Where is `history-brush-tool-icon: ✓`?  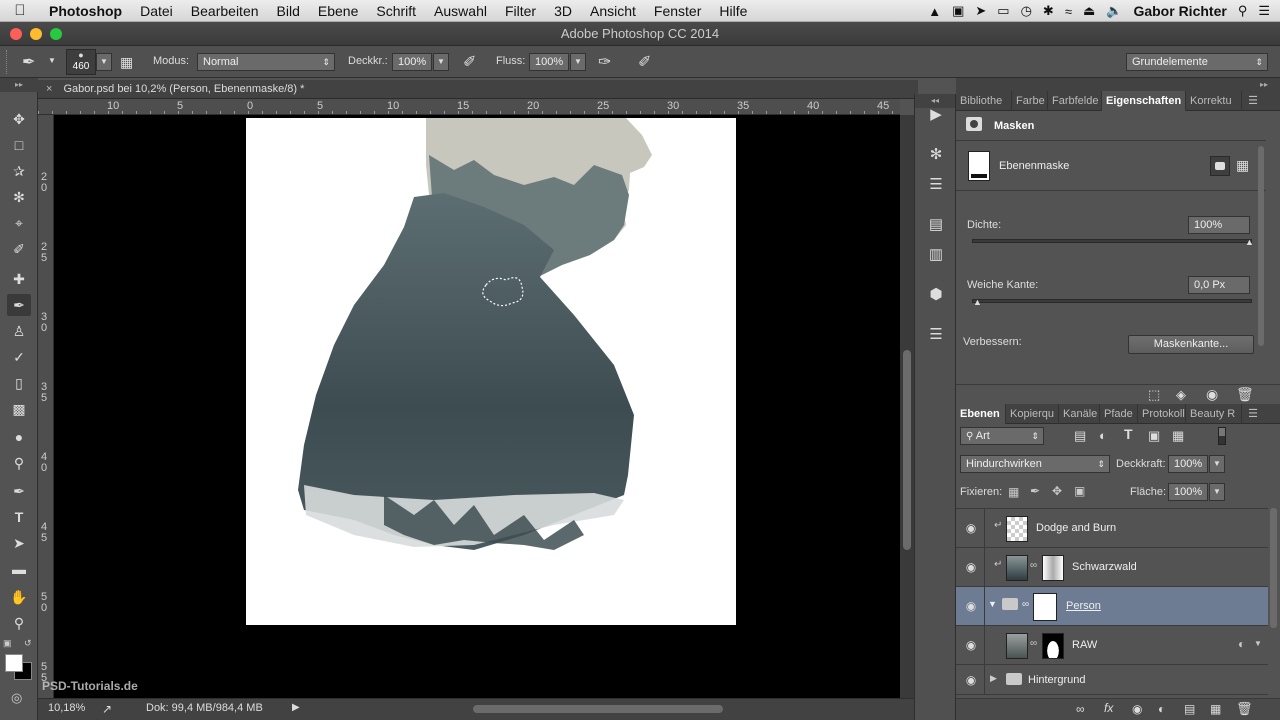 history-brush-tool-icon: ✓ is located at coordinates (19, 357).